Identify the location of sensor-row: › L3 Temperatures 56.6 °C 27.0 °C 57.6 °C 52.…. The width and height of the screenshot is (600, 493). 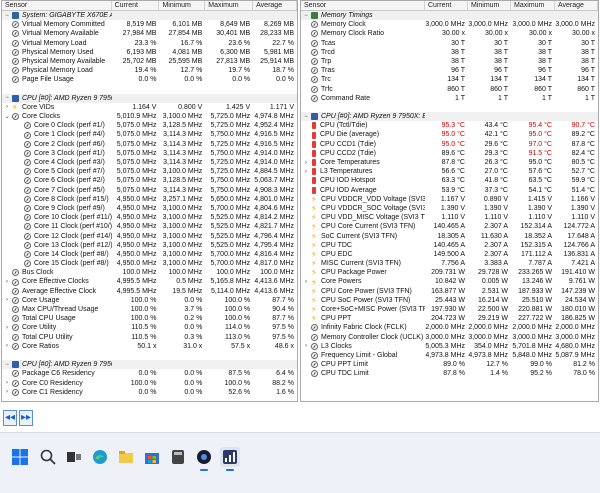
(449, 171).